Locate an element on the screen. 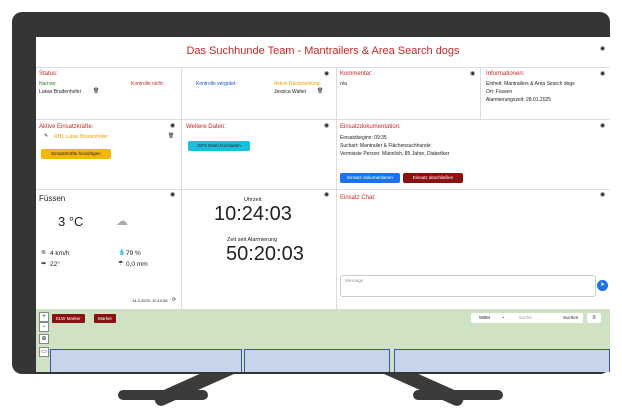  weather-rain: 0,0 mm is located at coordinates (137, 264).